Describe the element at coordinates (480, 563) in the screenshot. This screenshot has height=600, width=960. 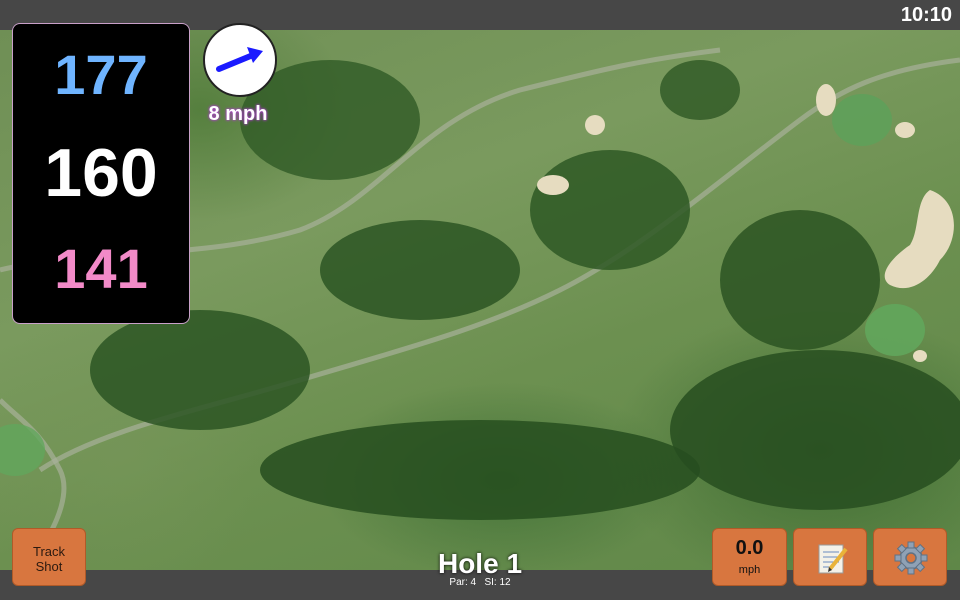
I see `hole-title: Hole 1` at that location.